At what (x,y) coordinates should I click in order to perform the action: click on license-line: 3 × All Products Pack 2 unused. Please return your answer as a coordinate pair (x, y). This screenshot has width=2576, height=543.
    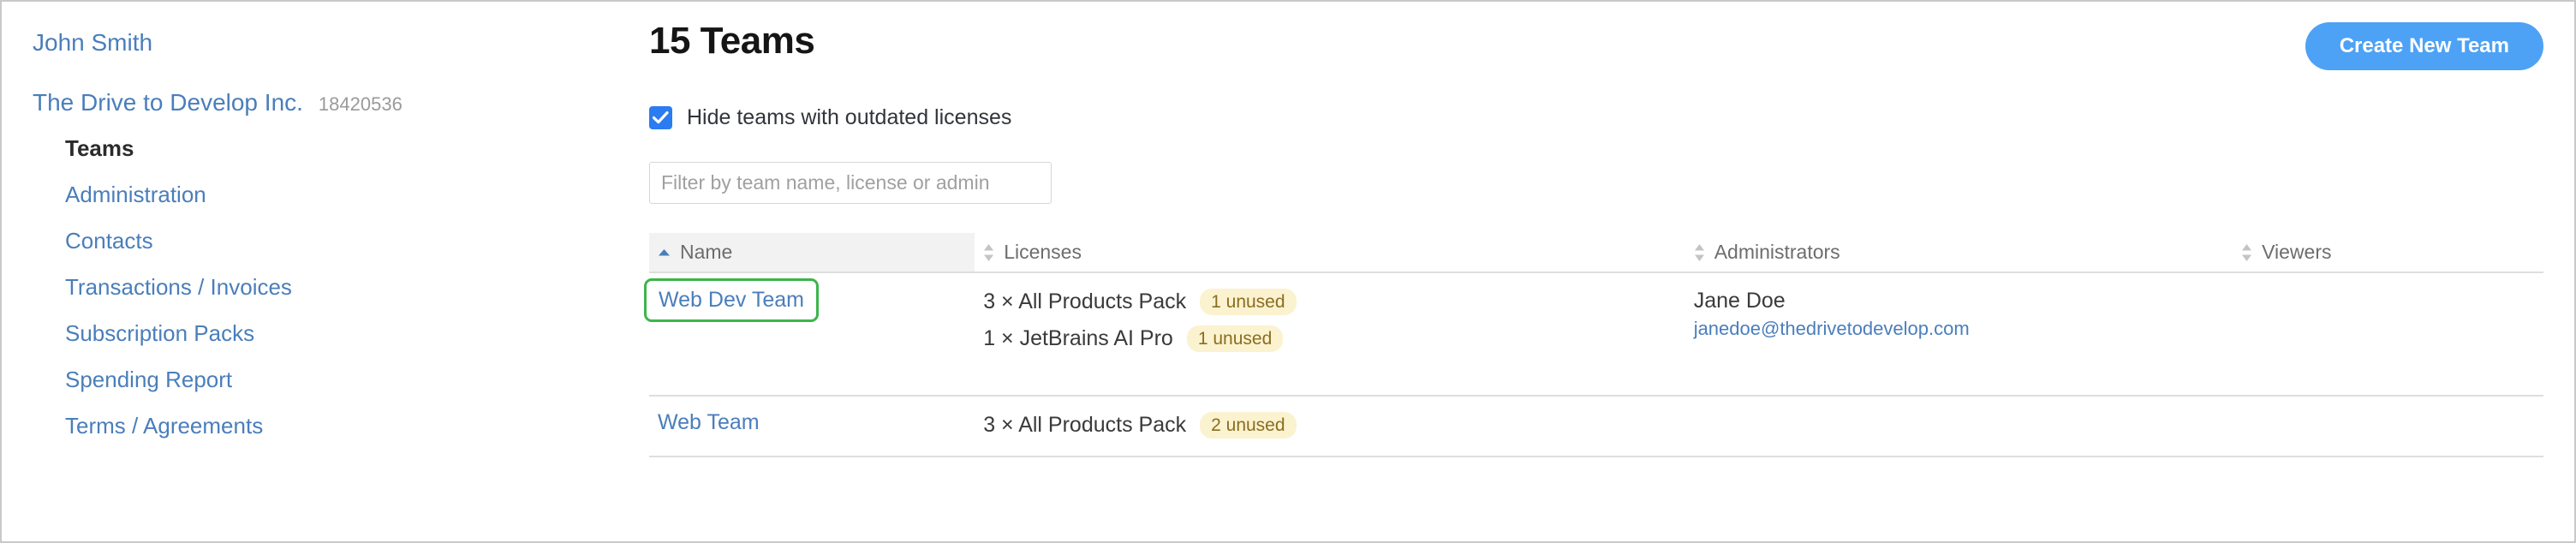
    Looking at the image, I should click on (1334, 425).